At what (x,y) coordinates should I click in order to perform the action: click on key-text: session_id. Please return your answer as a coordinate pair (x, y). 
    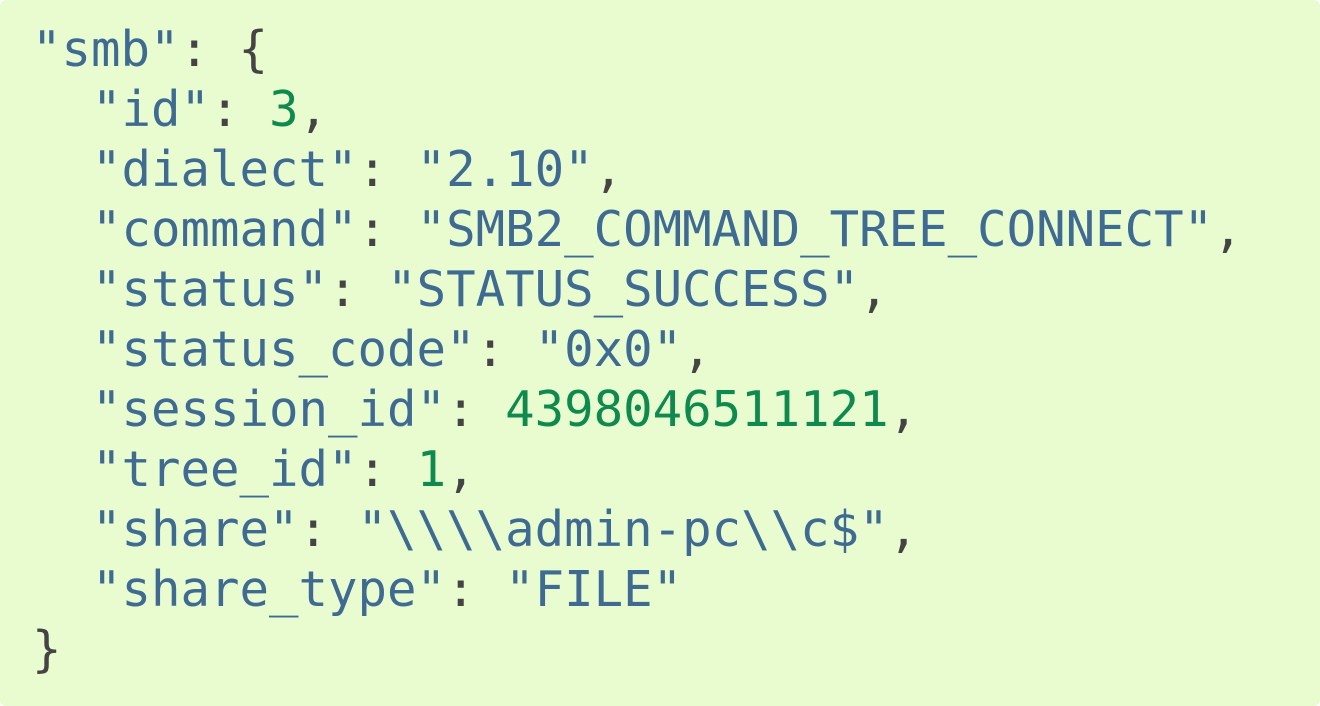
    Looking at the image, I should click on (269, 409).